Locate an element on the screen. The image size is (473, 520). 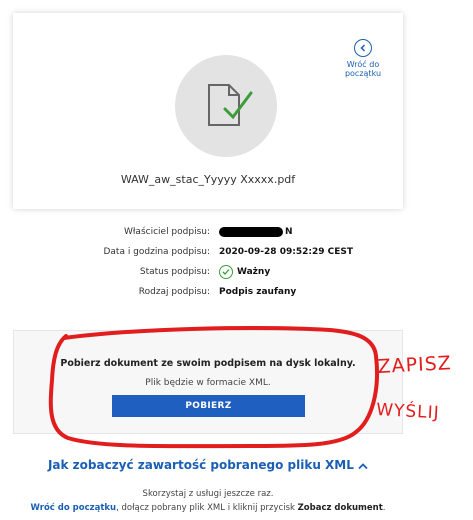
type-label: Rodzaj podpisu: is located at coordinates (174, 292).